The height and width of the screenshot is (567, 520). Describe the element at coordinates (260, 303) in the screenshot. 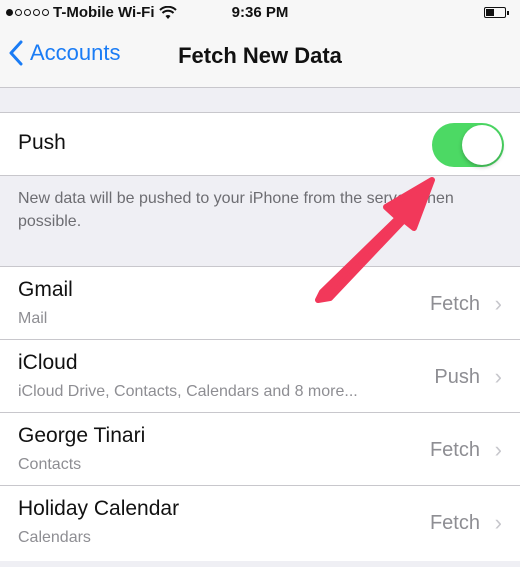

I see `account-row-gmail: Gmail Mail Fetch ›` at that location.